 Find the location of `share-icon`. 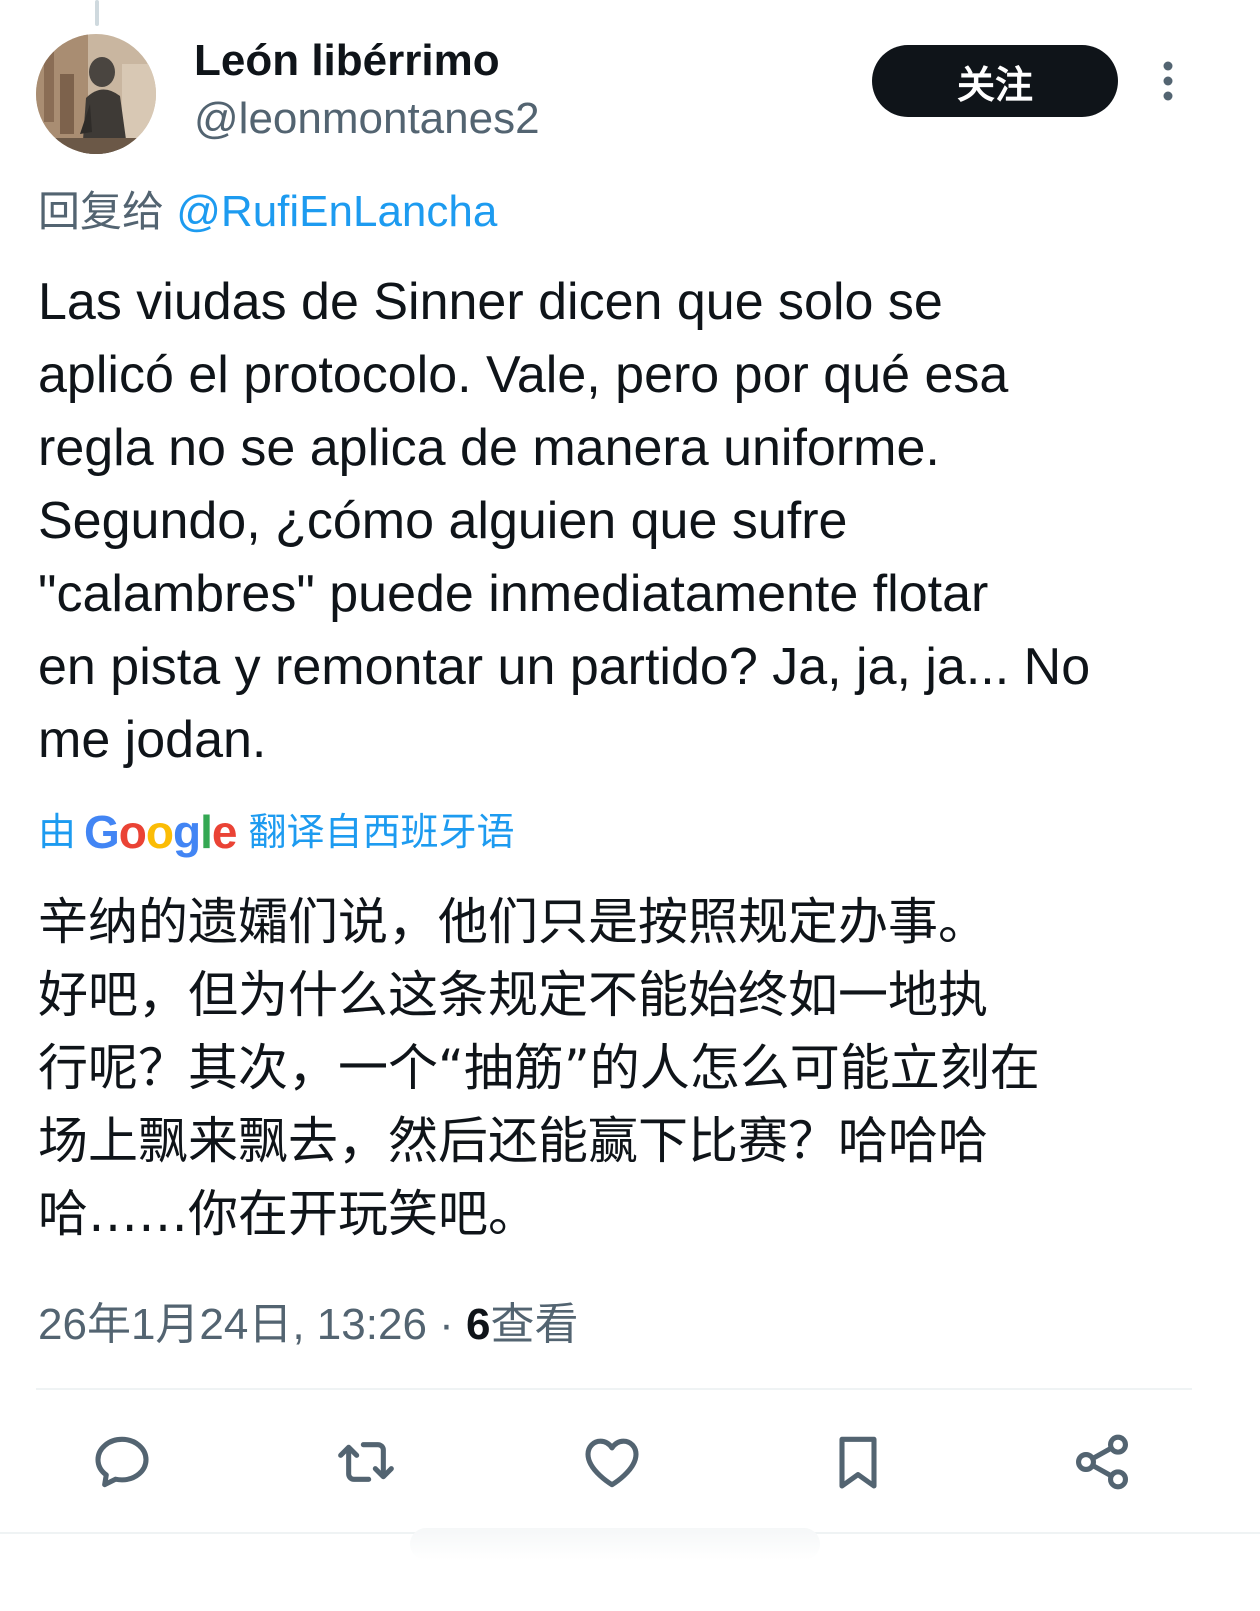

share-icon is located at coordinates (1102, 1462).